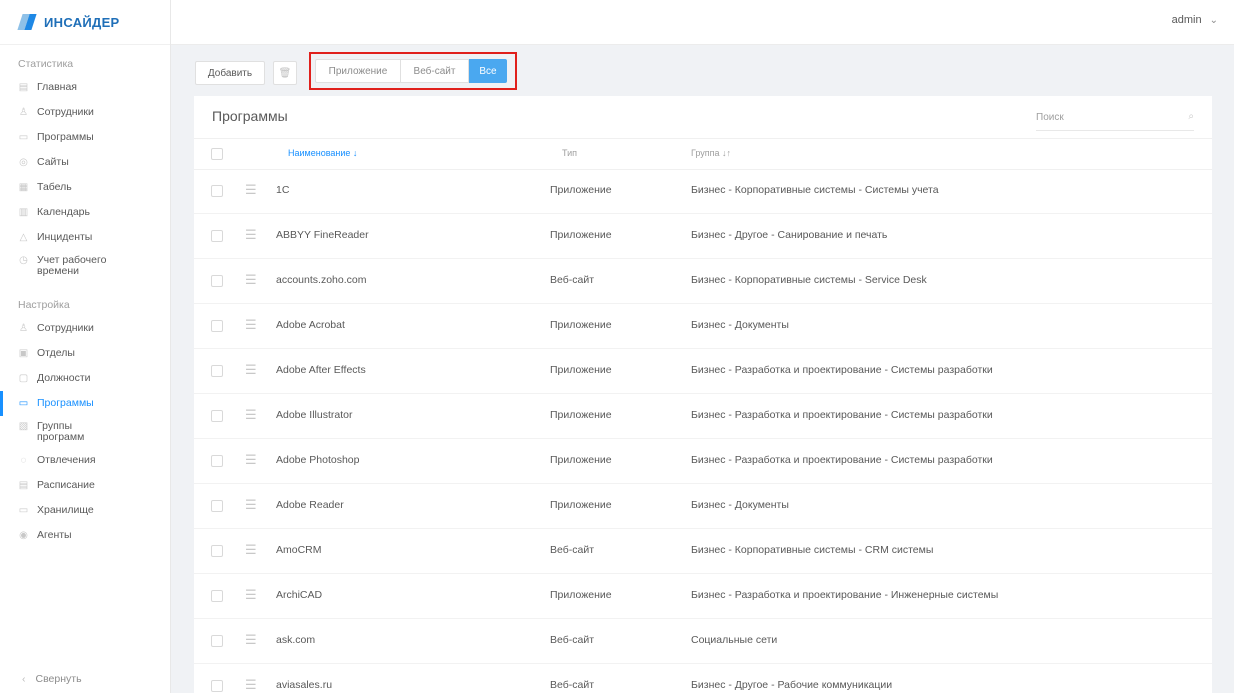 Image resolution: width=1234 pixels, height=693 pixels. Describe the element at coordinates (85, 137) in the screenshot. I see `sidebar-stats-item: ▭ Программы` at that location.